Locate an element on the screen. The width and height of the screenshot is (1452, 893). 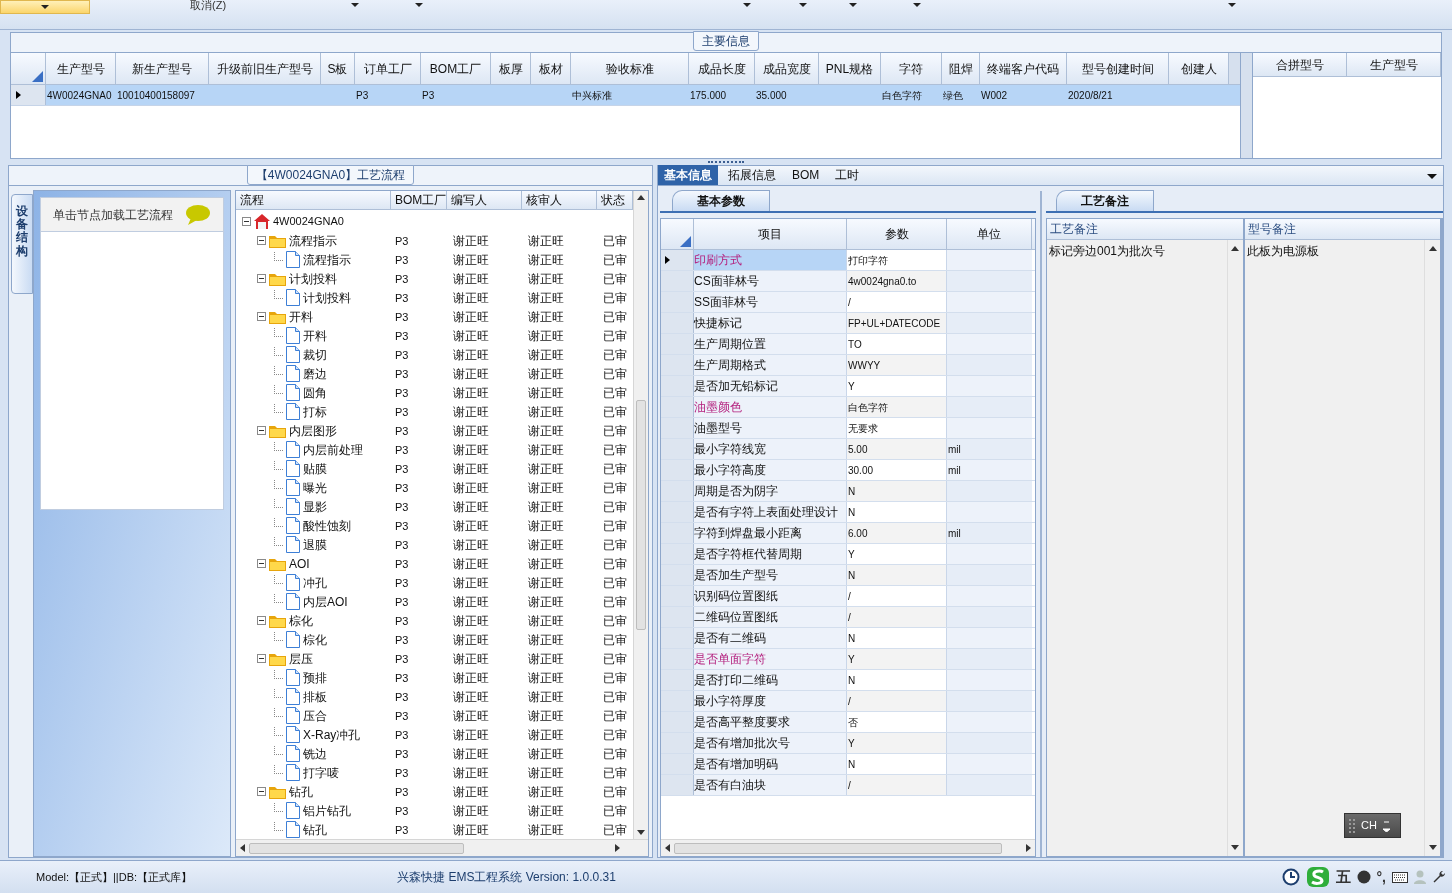
dot-icon is located at coordinates (1363, 877).